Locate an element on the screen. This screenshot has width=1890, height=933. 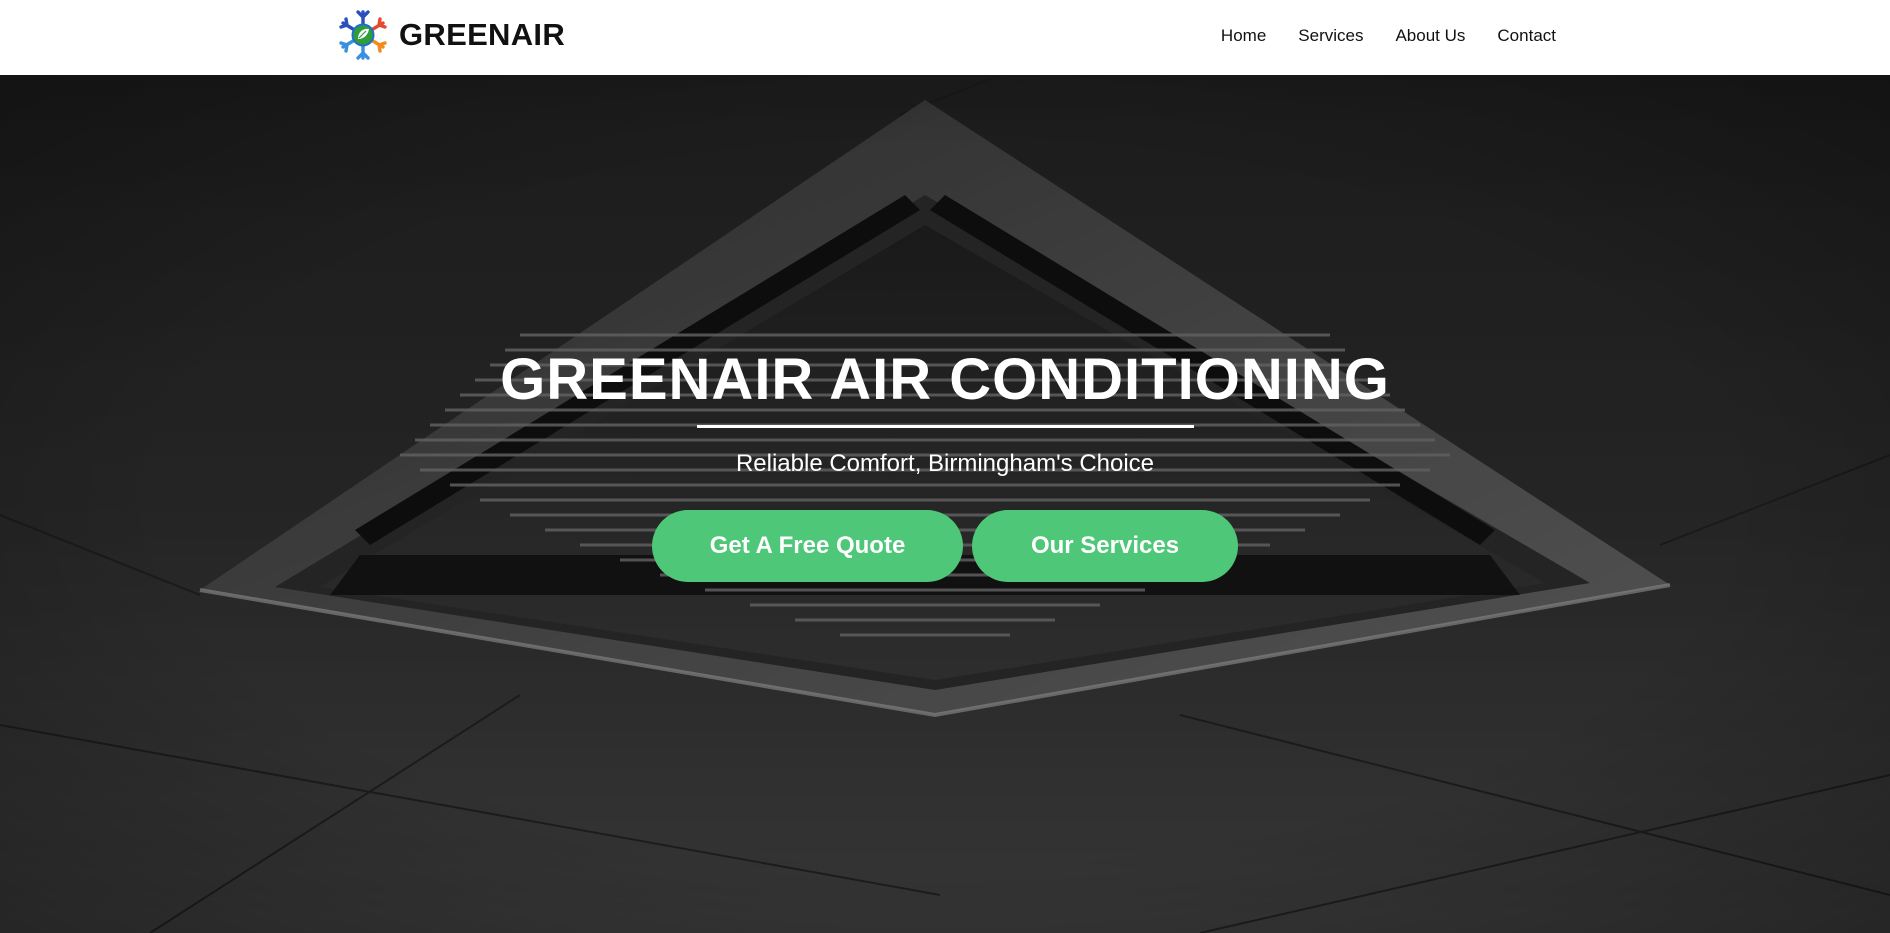
nav-link-home: Home is located at coordinates (1243, 36).